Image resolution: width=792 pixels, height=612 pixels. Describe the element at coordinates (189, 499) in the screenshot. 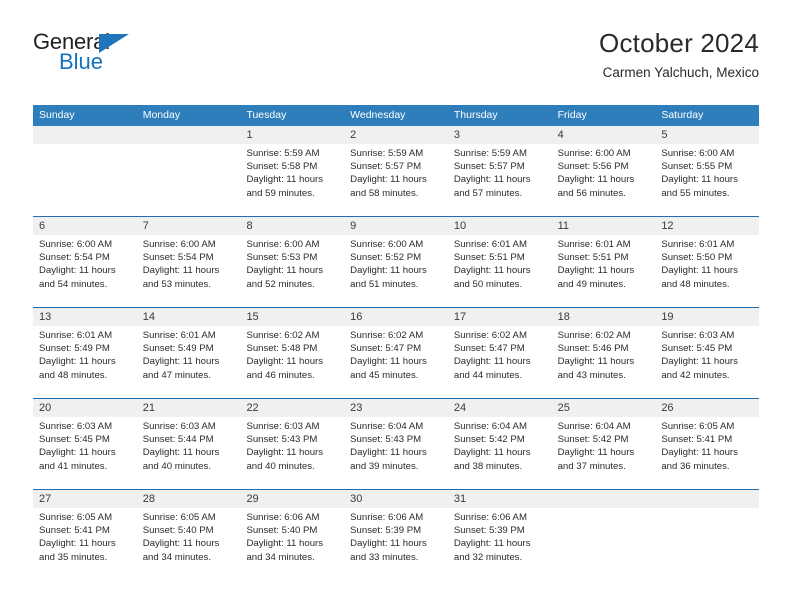

I see `day-number-28: 28` at that location.